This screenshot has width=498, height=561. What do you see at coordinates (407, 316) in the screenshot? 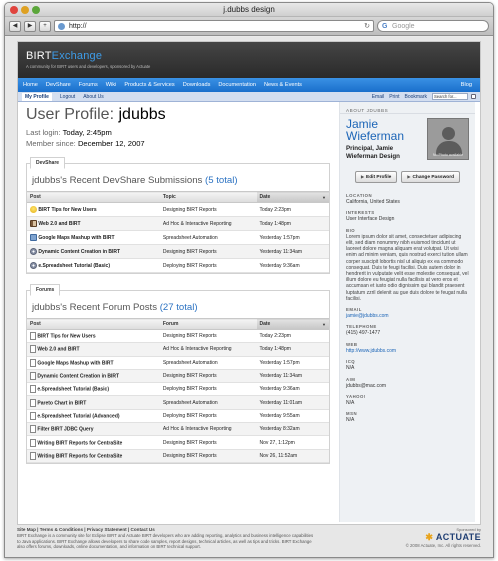
I see `email-link: jamie@jdubbs.com` at bounding box center [407, 316].